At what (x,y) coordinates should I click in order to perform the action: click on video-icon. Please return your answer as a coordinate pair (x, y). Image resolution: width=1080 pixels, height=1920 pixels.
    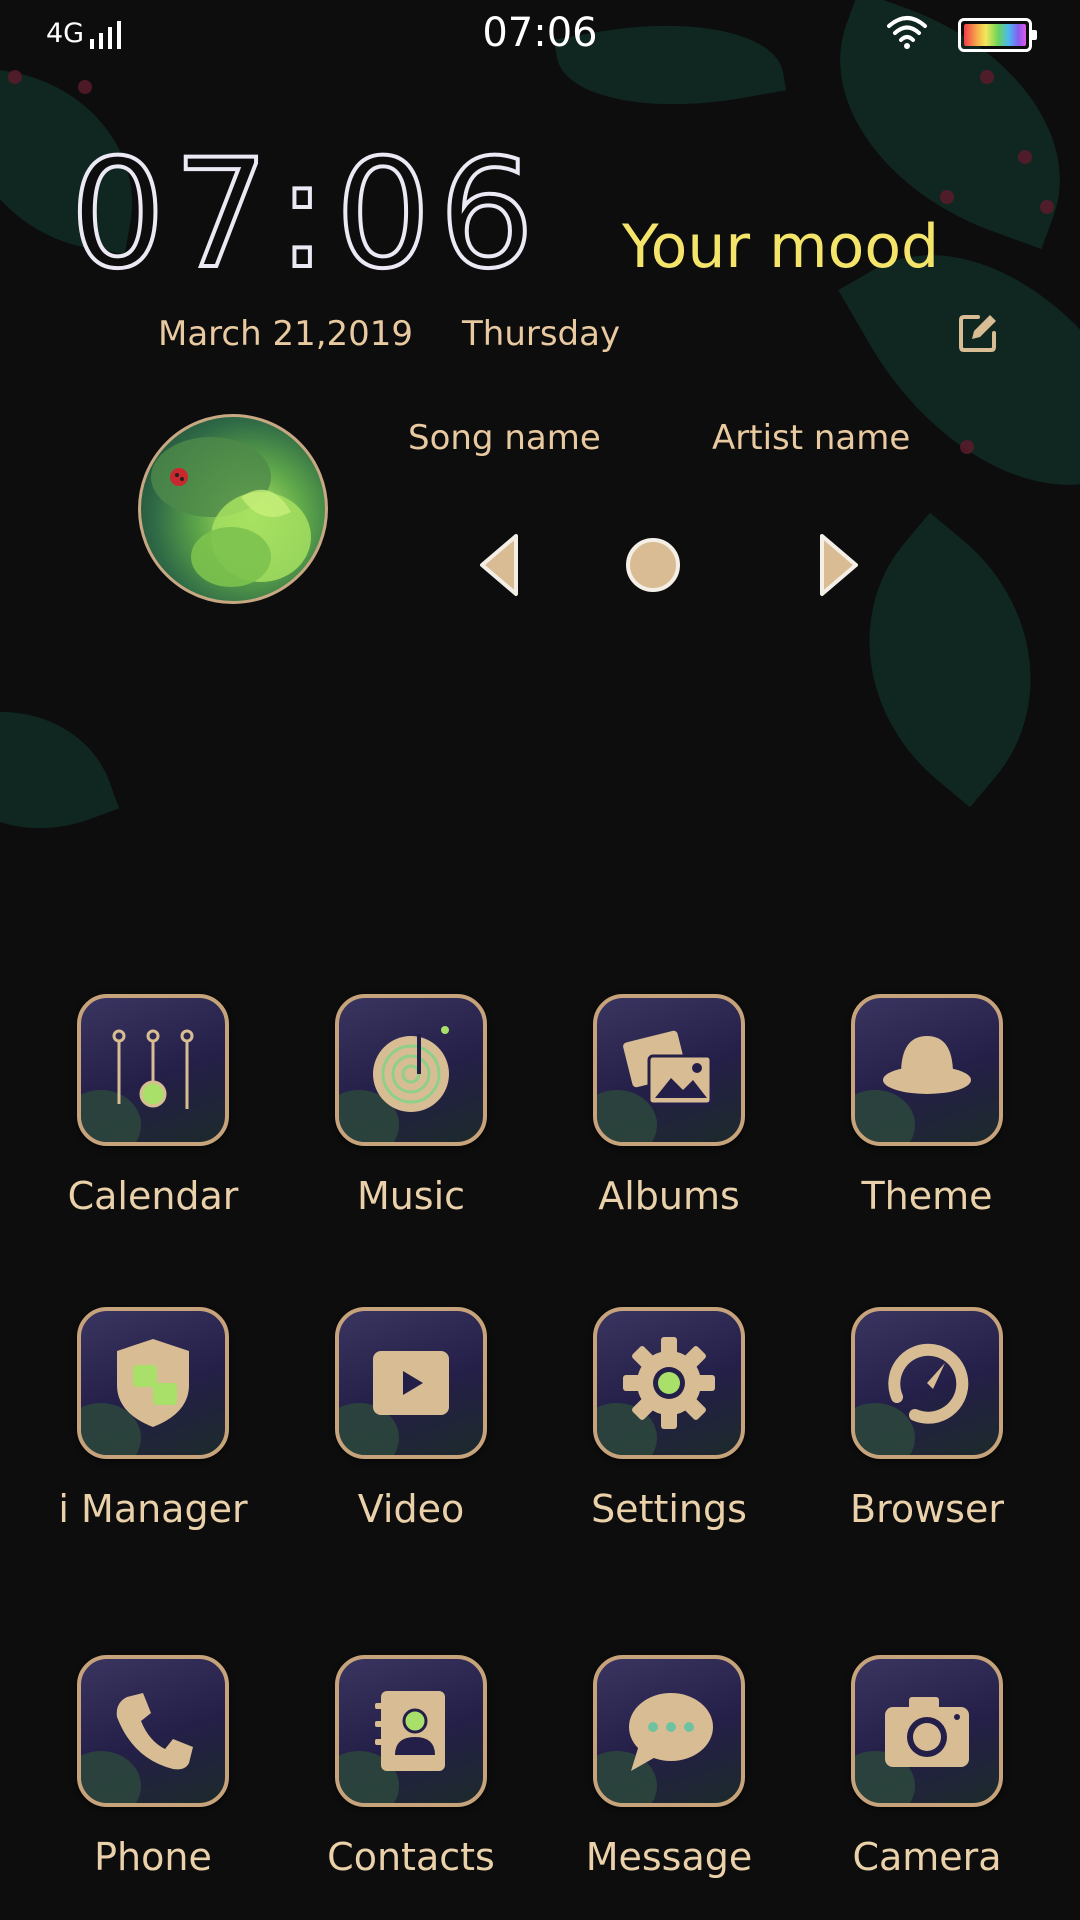
    Looking at the image, I should click on (411, 1383).